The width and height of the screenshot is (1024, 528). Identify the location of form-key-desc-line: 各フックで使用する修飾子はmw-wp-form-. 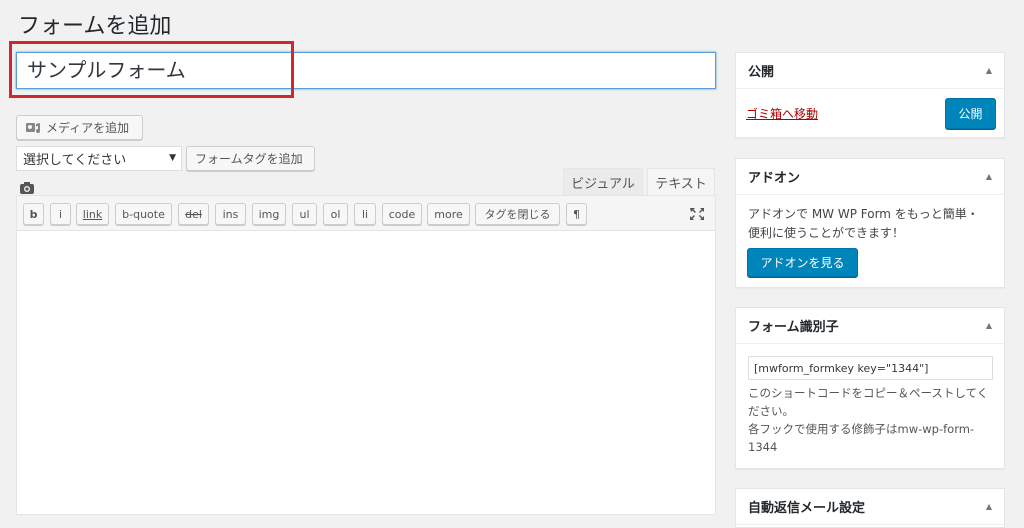
(861, 429).